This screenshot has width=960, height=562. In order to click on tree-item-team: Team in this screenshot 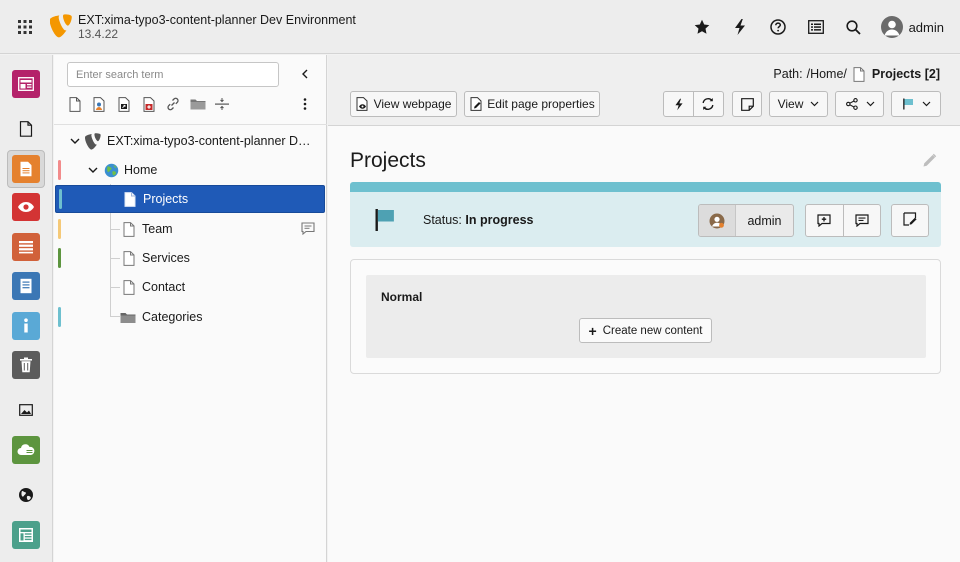, I will do `click(190, 229)`.